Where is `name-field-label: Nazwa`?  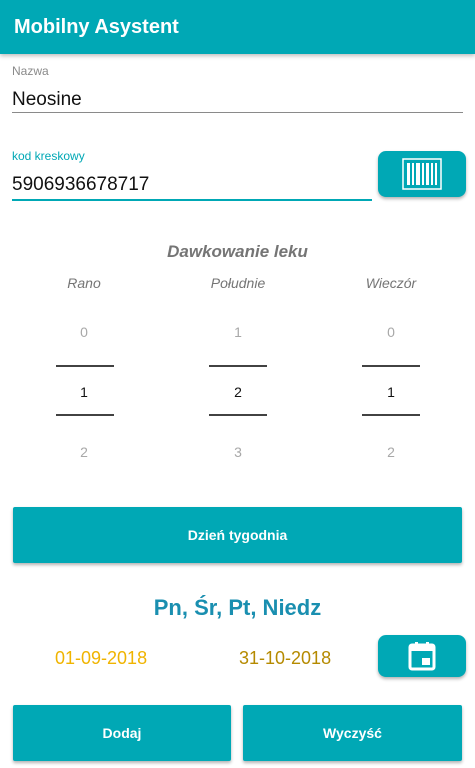 name-field-label: Nazwa is located at coordinates (30, 71).